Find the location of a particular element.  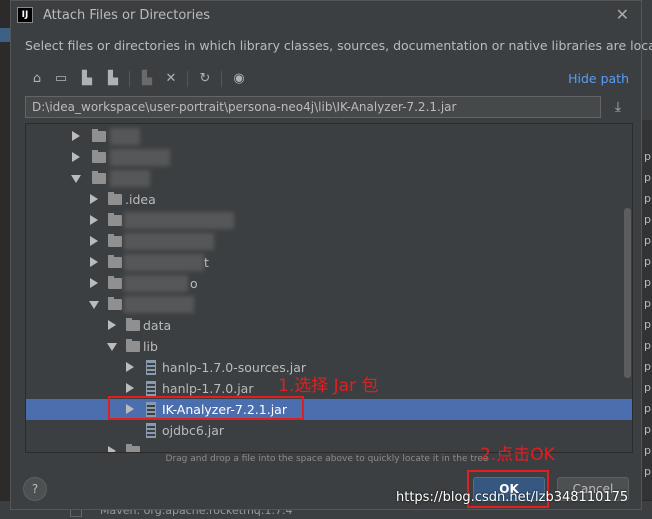

delete-icon: ✕ is located at coordinates (171, 79).